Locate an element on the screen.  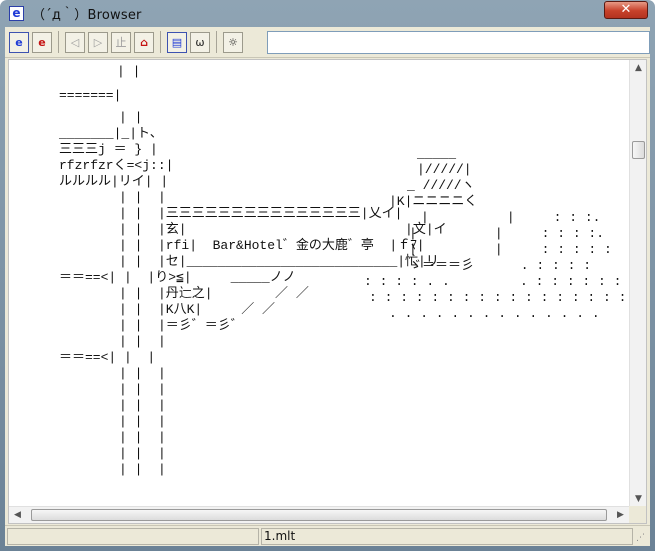
ascii-art-line: | | |三三三三三三三三三三三三三三三|乂イ| is located at coordinates (261, 213).